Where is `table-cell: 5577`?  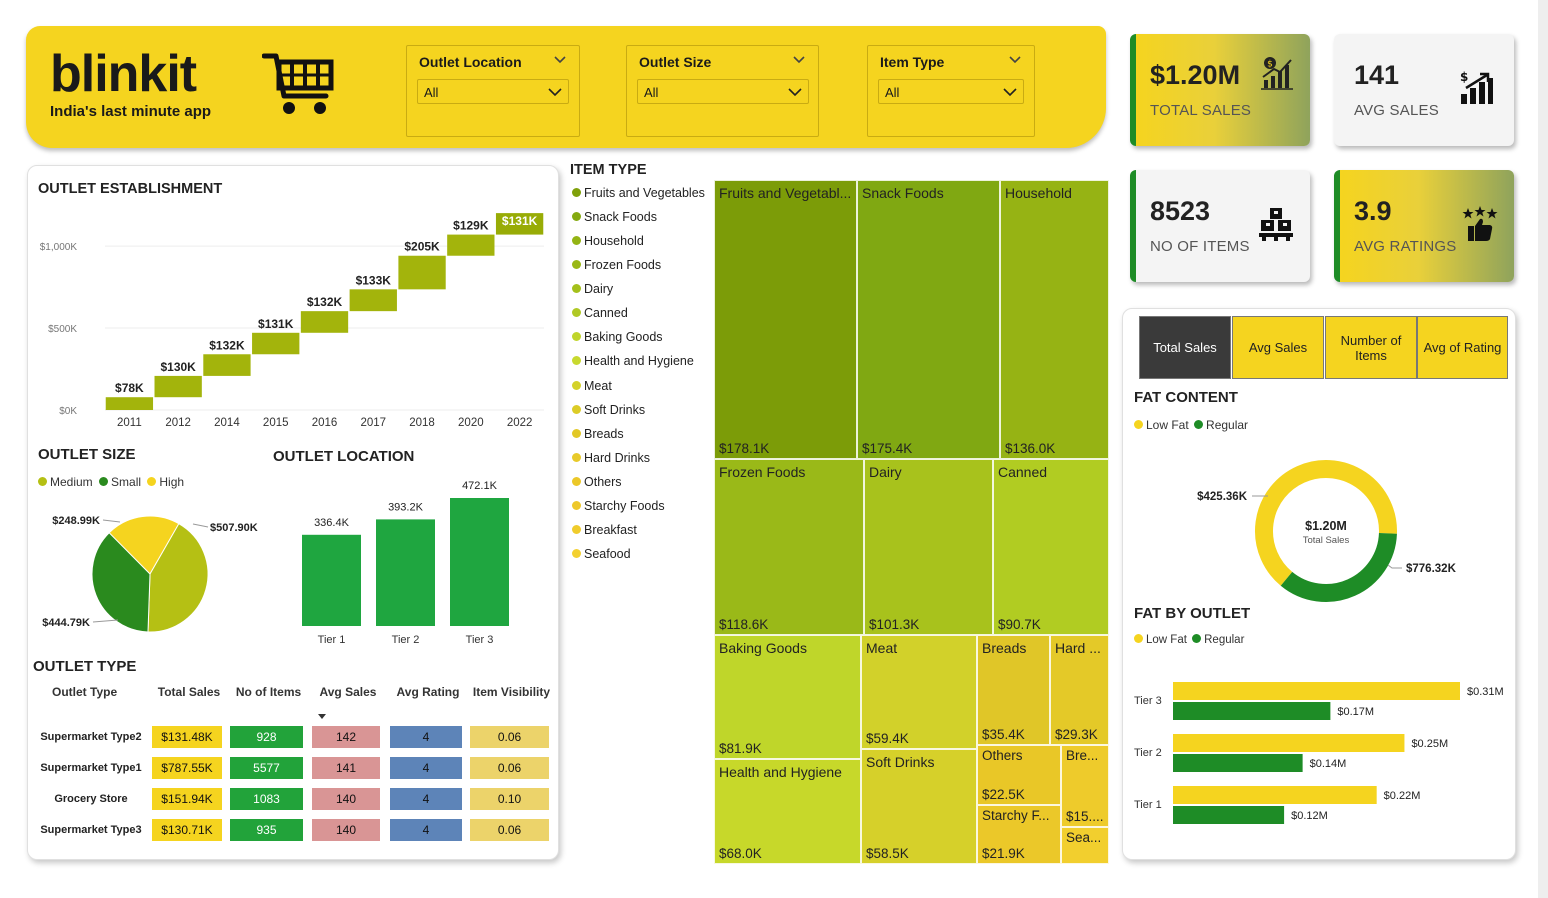
table-cell: 5577 is located at coordinates (266, 768).